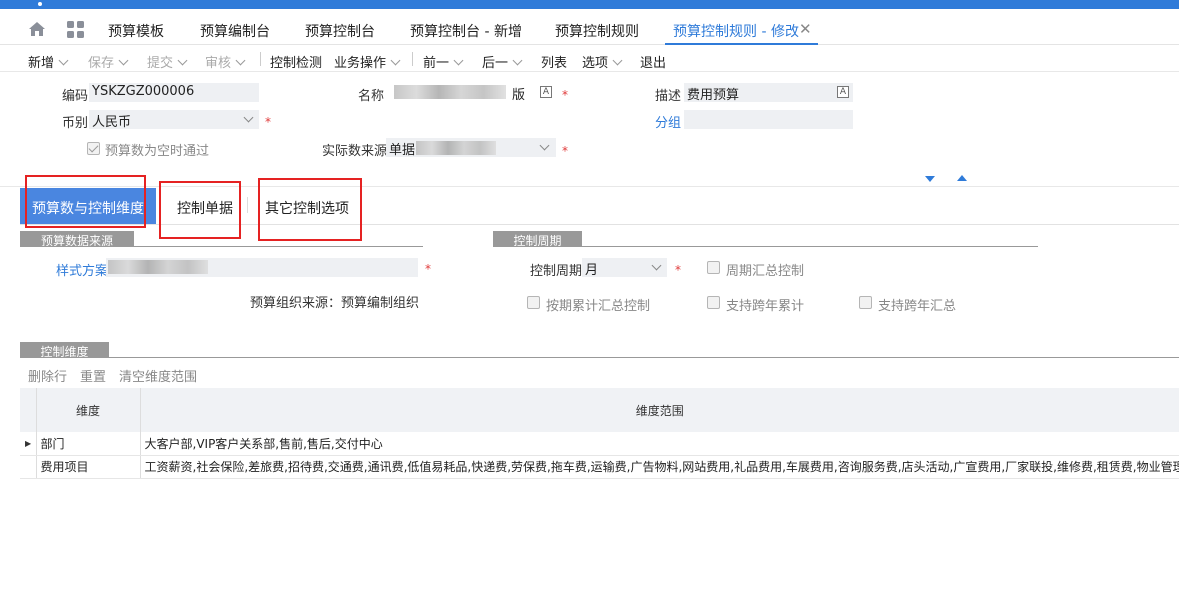 This screenshot has height=615, width=1179. Describe the element at coordinates (741, 44) in the screenshot. I see `active-tab-indicator` at that location.